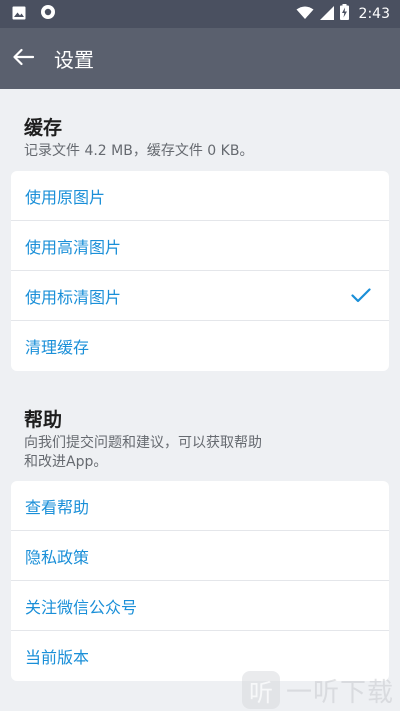  I want to click on watermark-logo-icon: 听, so click(260, 690).